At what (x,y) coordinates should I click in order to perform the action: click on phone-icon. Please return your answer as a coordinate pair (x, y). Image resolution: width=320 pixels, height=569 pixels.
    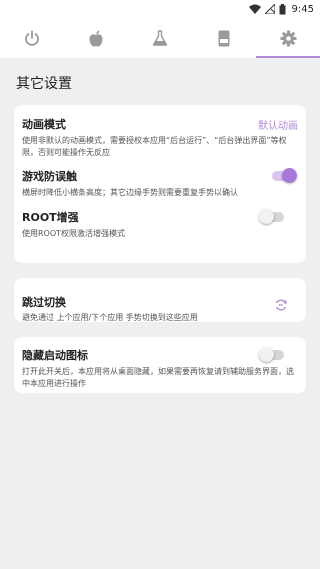
    Looking at the image, I should click on (224, 38).